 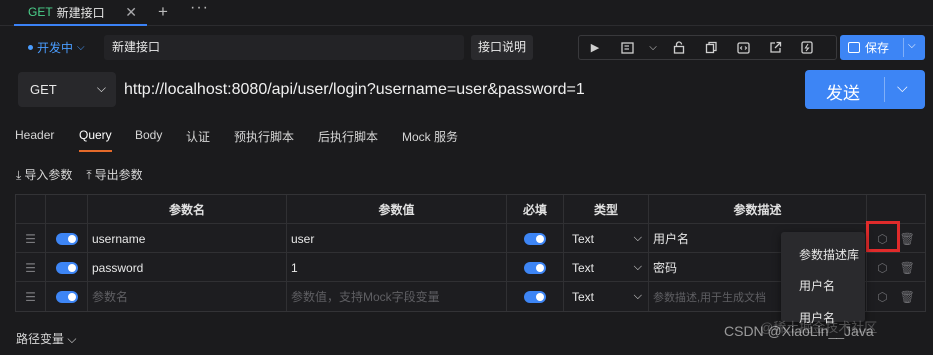 What do you see at coordinates (95, 140) in the screenshot?
I see `tab-query: Query` at bounding box center [95, 140].